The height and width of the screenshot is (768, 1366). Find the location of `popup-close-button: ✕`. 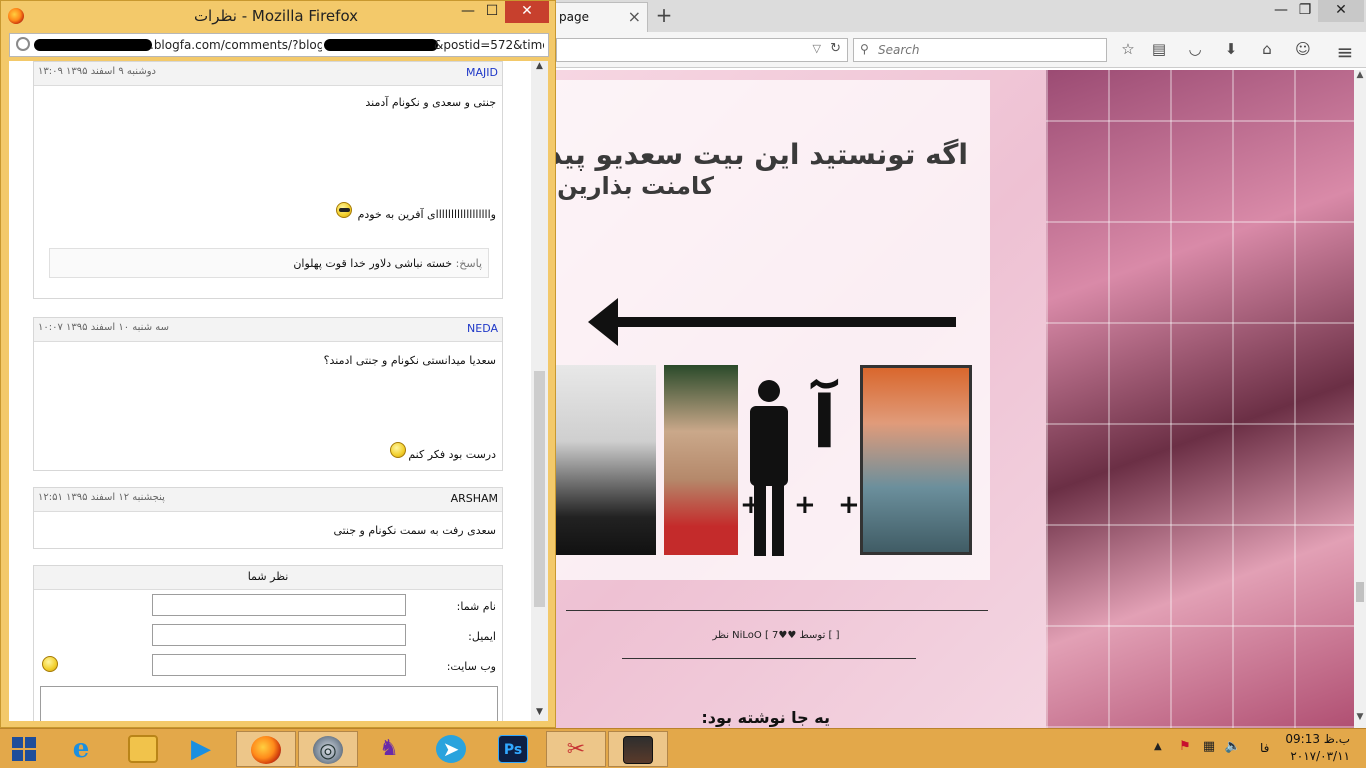

popup-close-button: ✕ is located at coordinates (527, 12).